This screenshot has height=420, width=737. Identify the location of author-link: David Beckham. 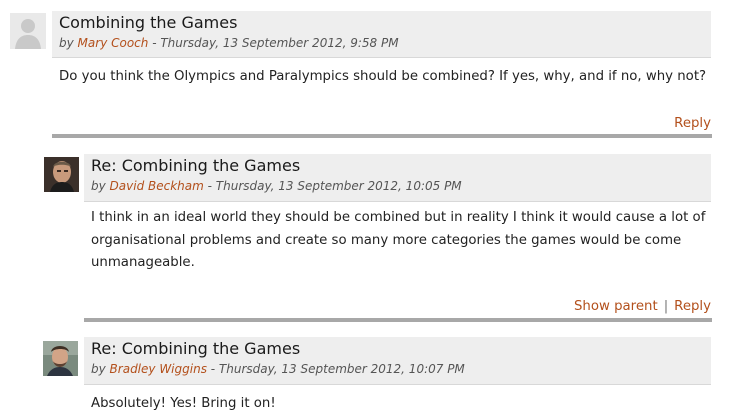
(157, 186).